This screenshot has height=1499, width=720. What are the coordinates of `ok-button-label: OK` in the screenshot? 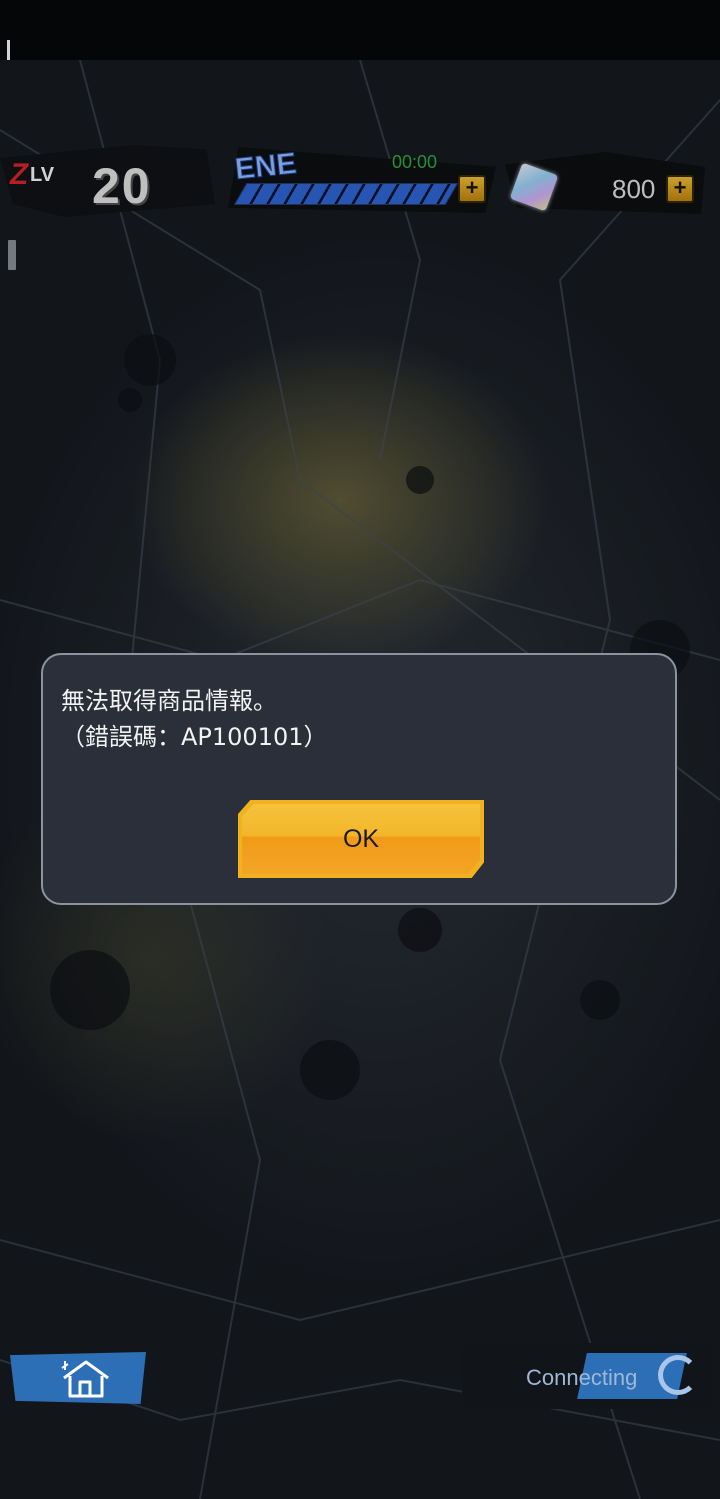 It's located at (361, 839).